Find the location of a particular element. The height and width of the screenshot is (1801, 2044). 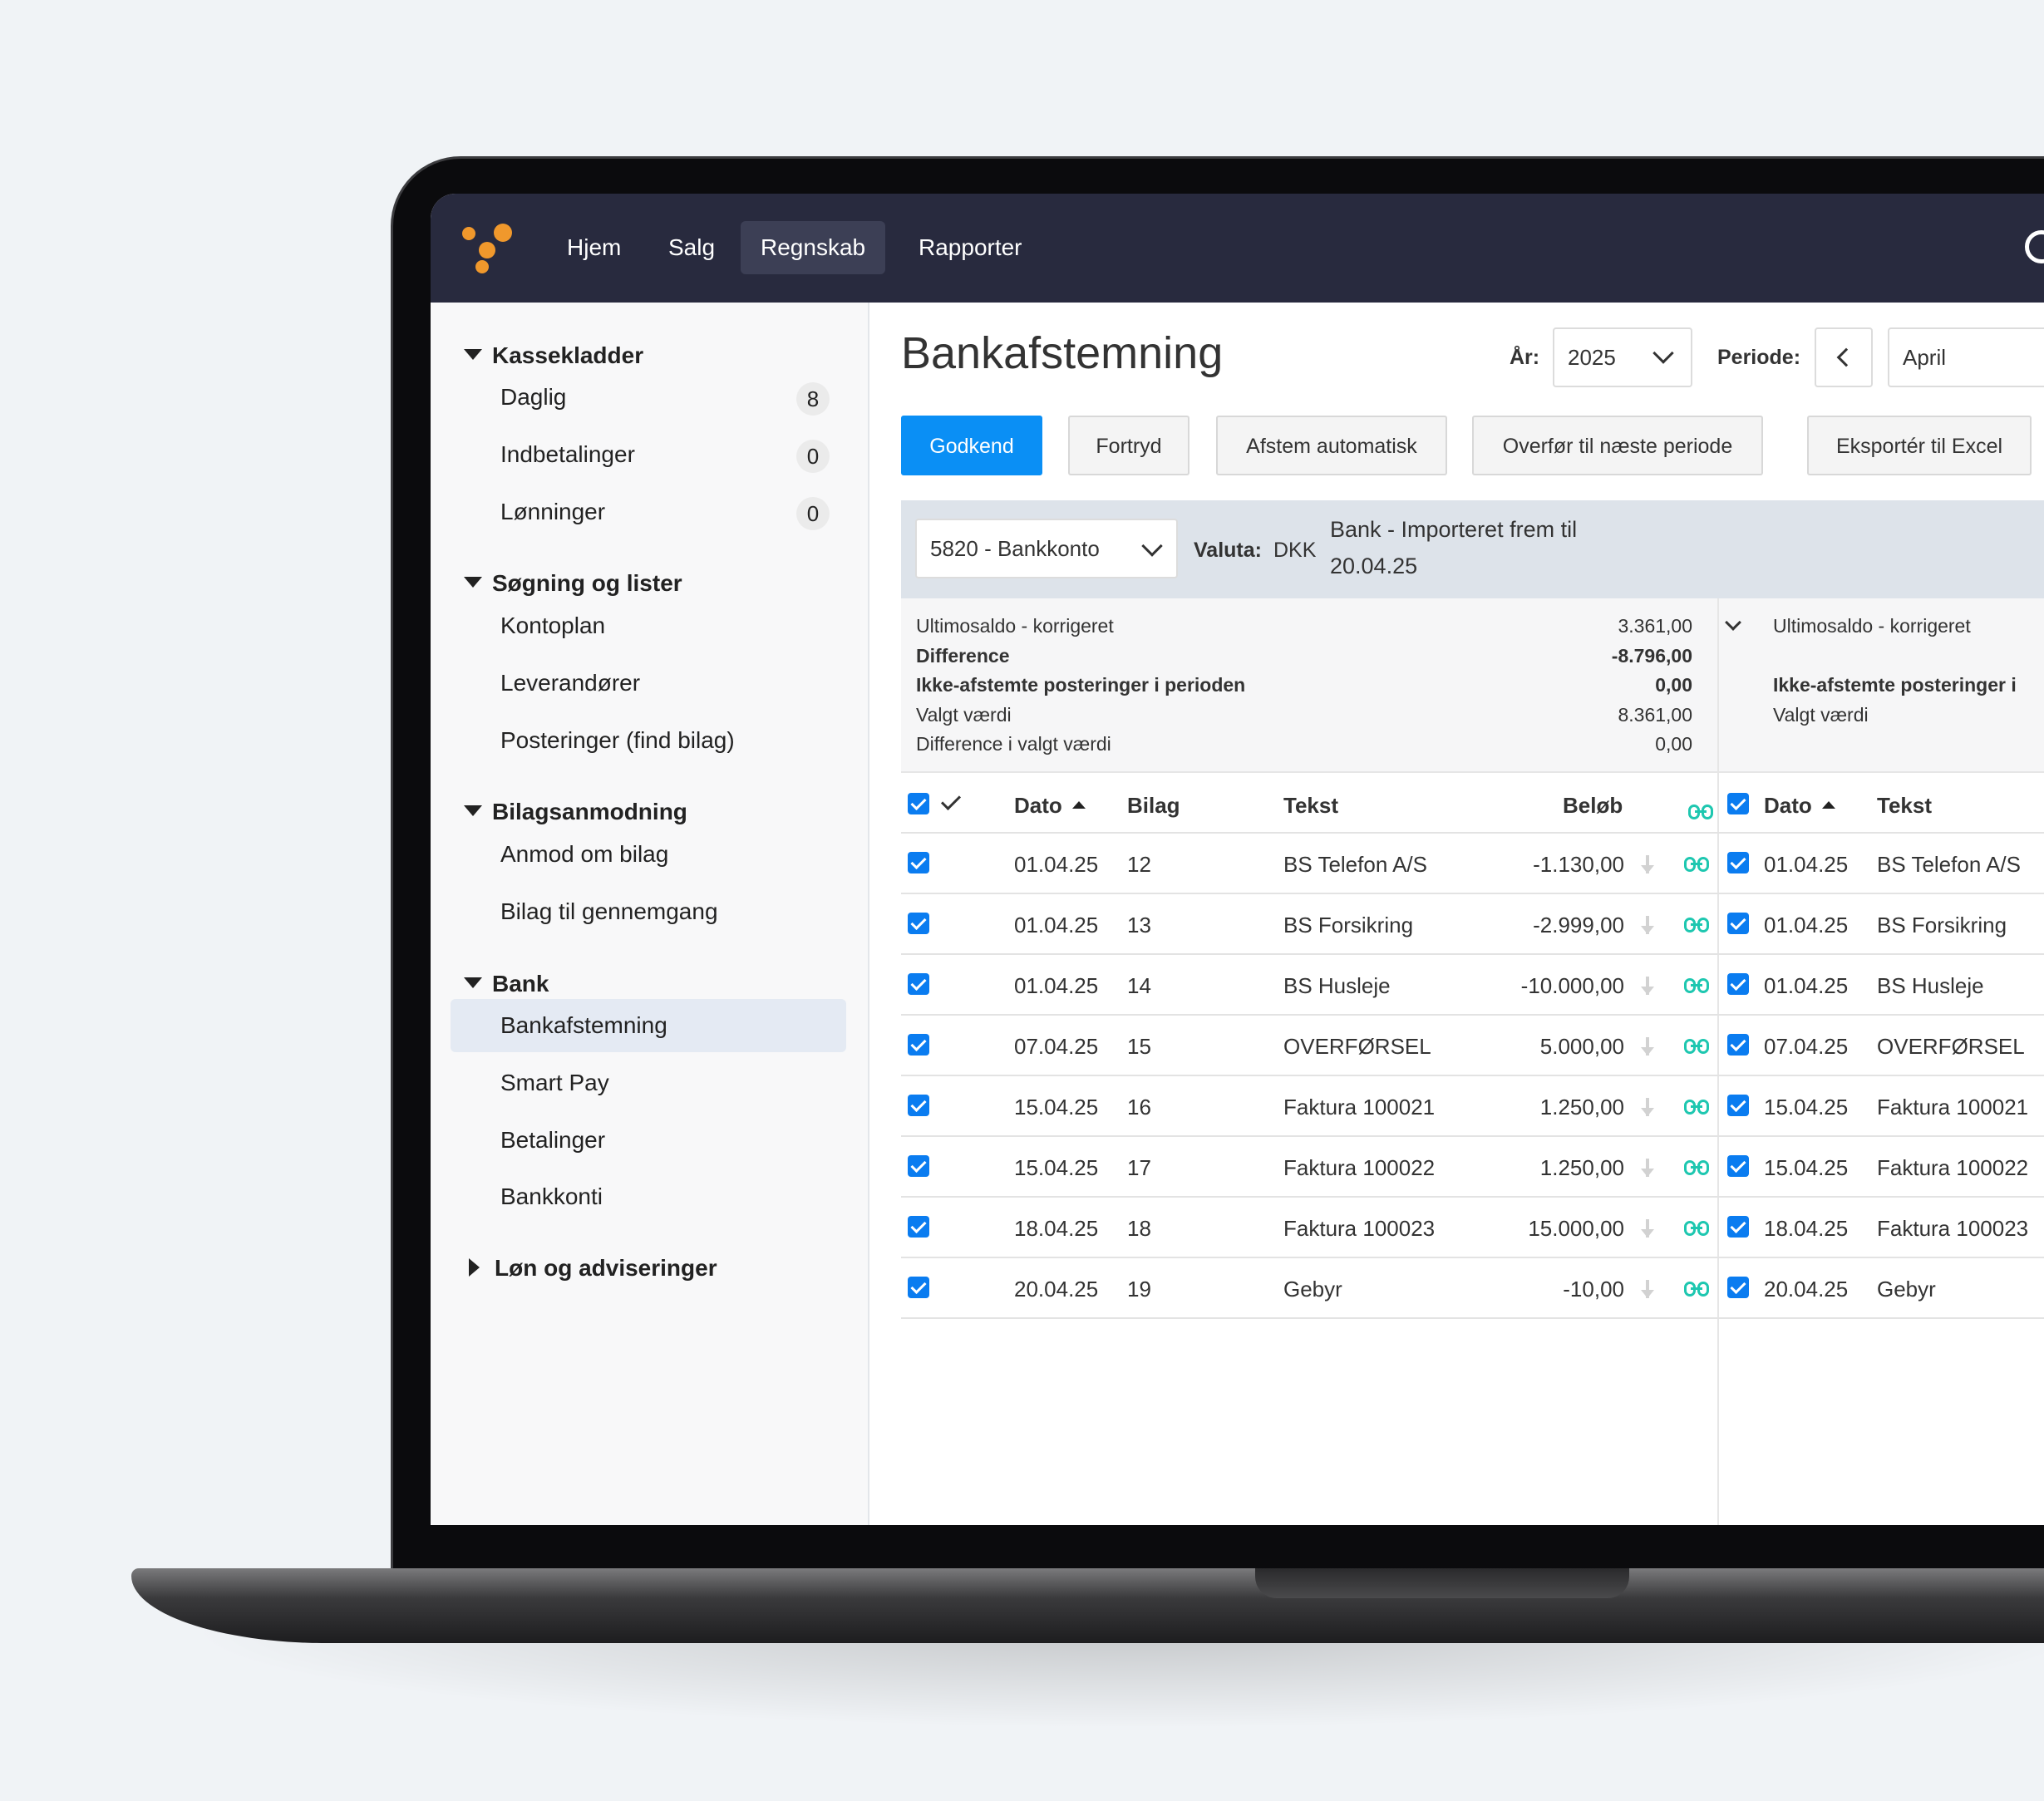

sidebar-item-label: Leverandører is located at coordinates (570, 683).